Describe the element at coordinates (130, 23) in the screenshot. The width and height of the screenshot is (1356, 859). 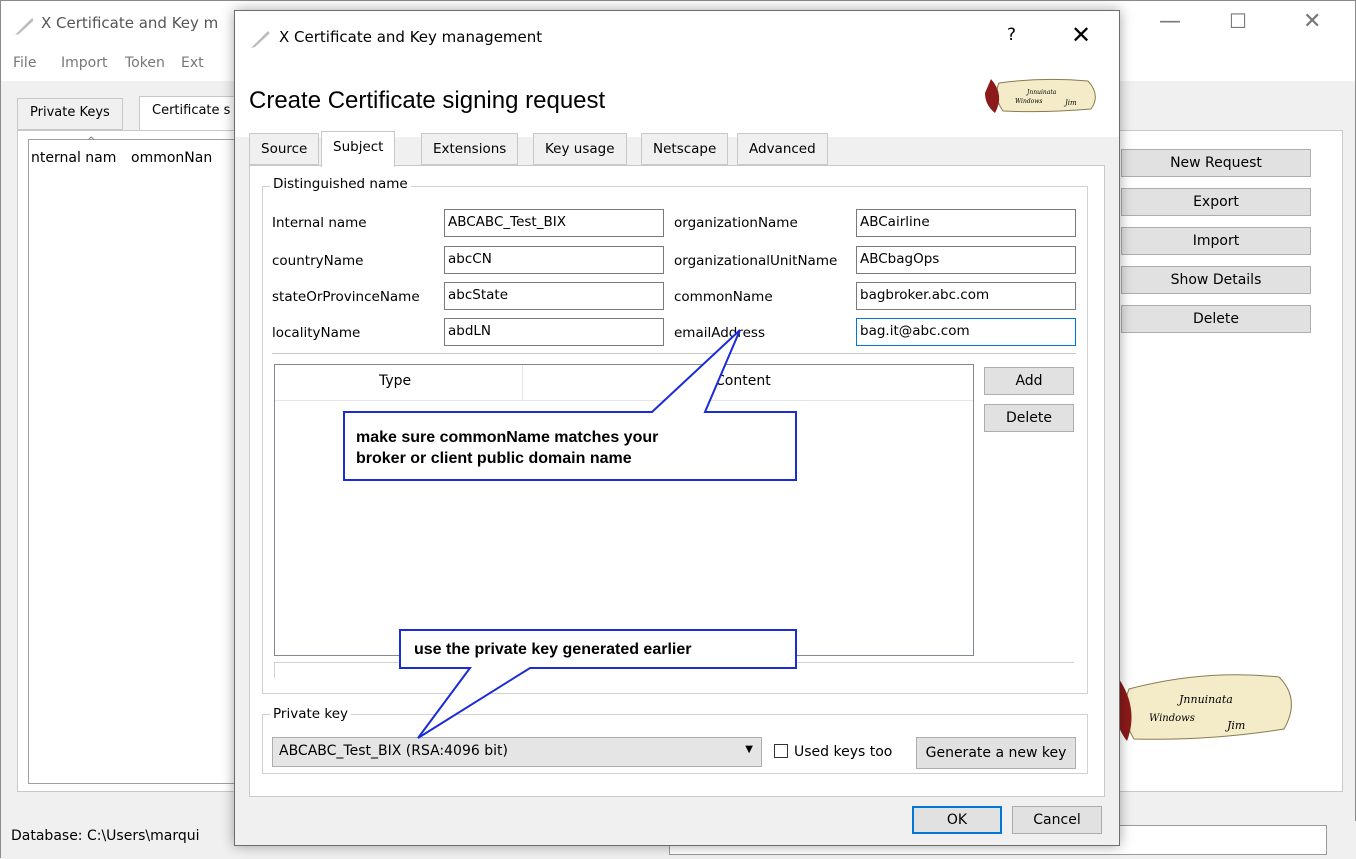
I see `main-window-title: X Certificate and Key m` at that location.